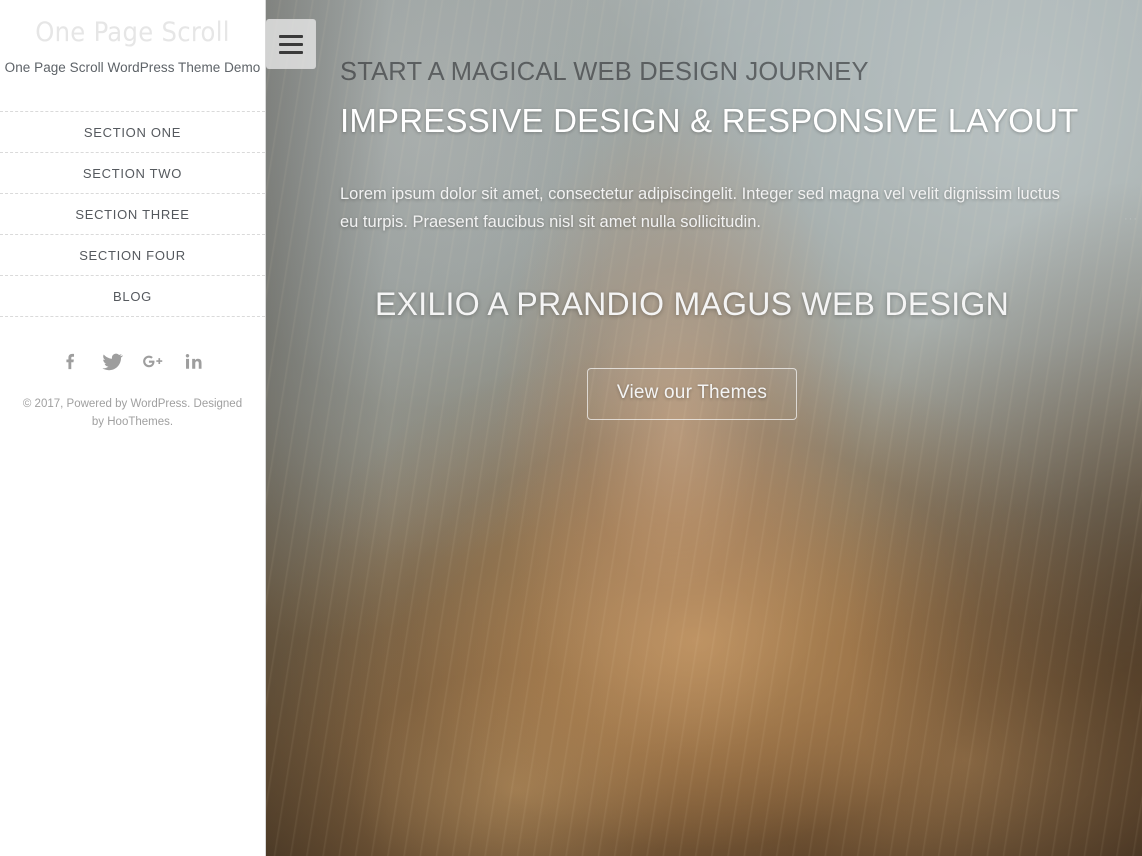  I want to click on twitter-icon, so click(112, 361).